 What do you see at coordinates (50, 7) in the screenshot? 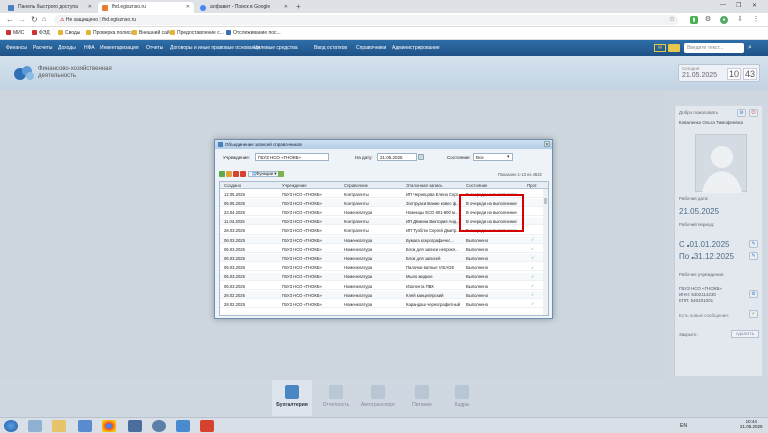
I see `tab-quick-panel: Панель быстрого доступа ✕` at bounding box center [50, 7].